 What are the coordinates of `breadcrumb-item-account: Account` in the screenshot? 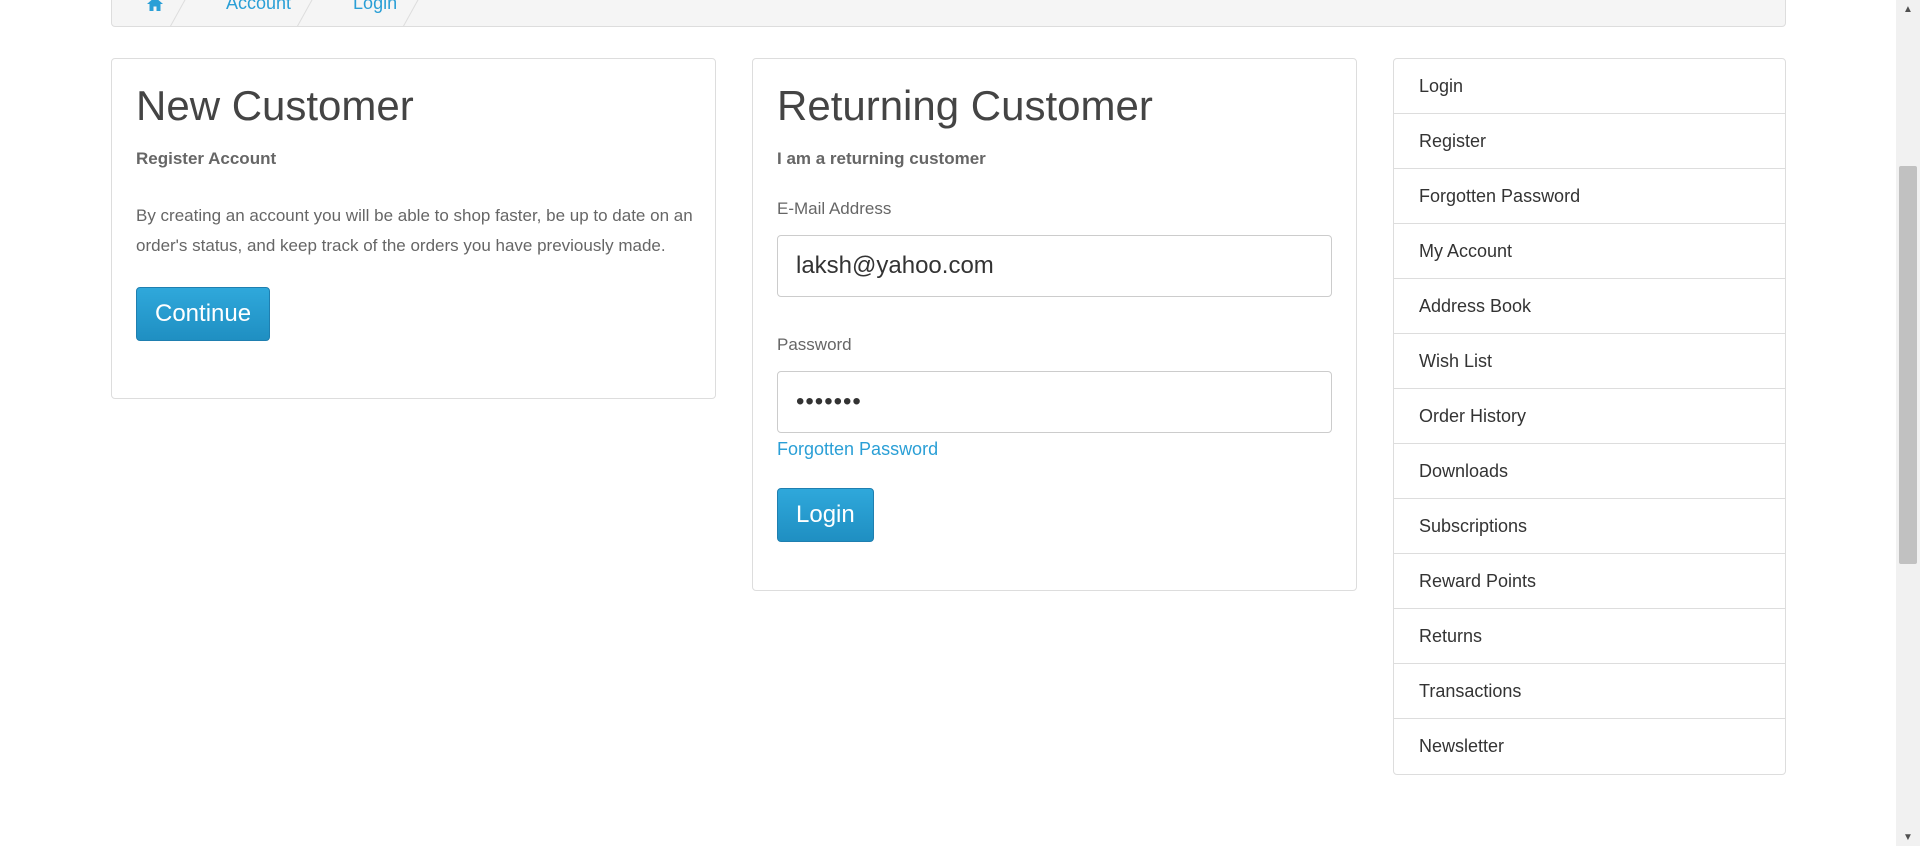 It's located at (253, 13).